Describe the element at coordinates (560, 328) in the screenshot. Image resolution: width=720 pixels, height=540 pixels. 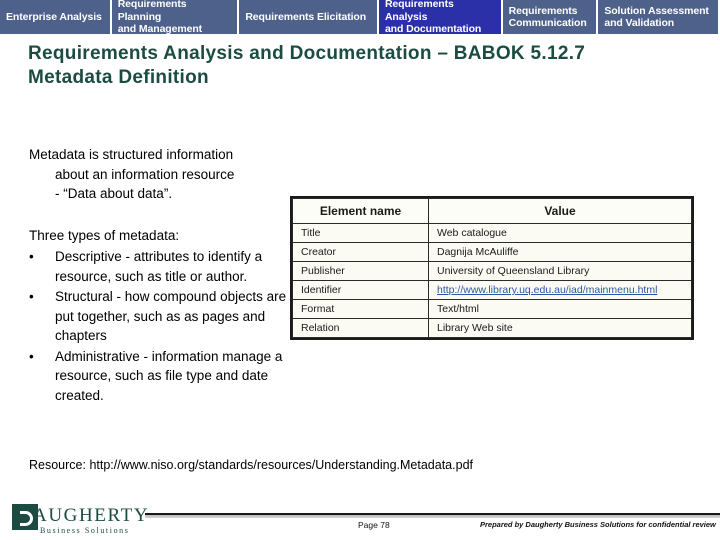
I see `cell-value: Library Web site` at that location.